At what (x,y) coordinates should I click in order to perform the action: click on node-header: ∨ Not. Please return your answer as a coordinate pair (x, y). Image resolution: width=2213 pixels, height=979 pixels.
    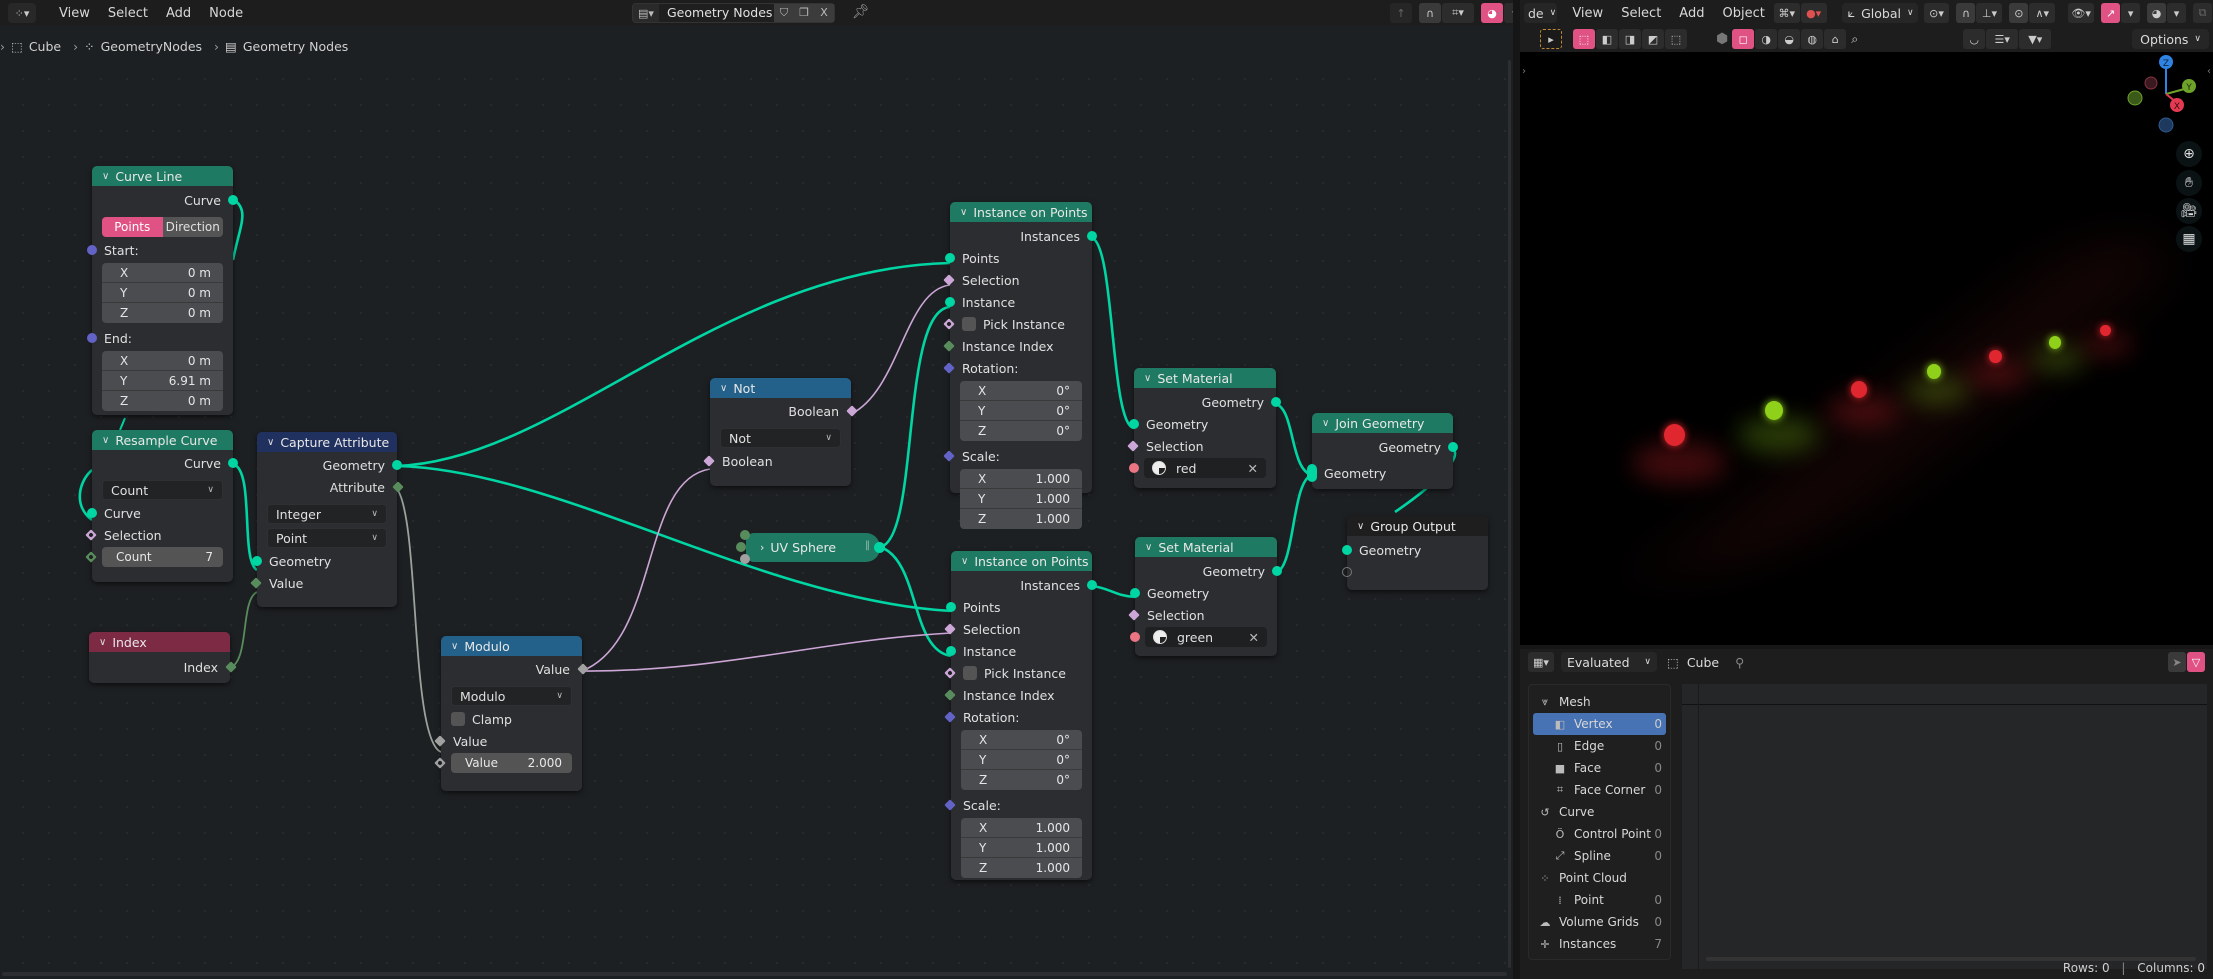
    Looking at the image, I should click on (780, 388).